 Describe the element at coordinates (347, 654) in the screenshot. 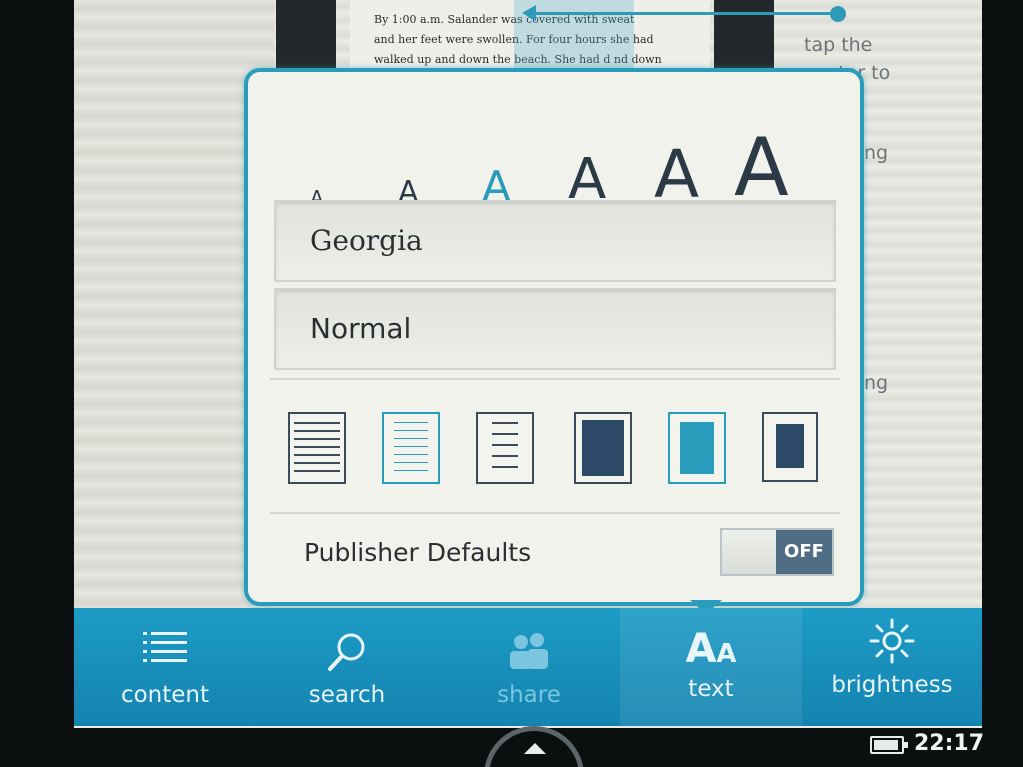

I see `search-icon` at that location.